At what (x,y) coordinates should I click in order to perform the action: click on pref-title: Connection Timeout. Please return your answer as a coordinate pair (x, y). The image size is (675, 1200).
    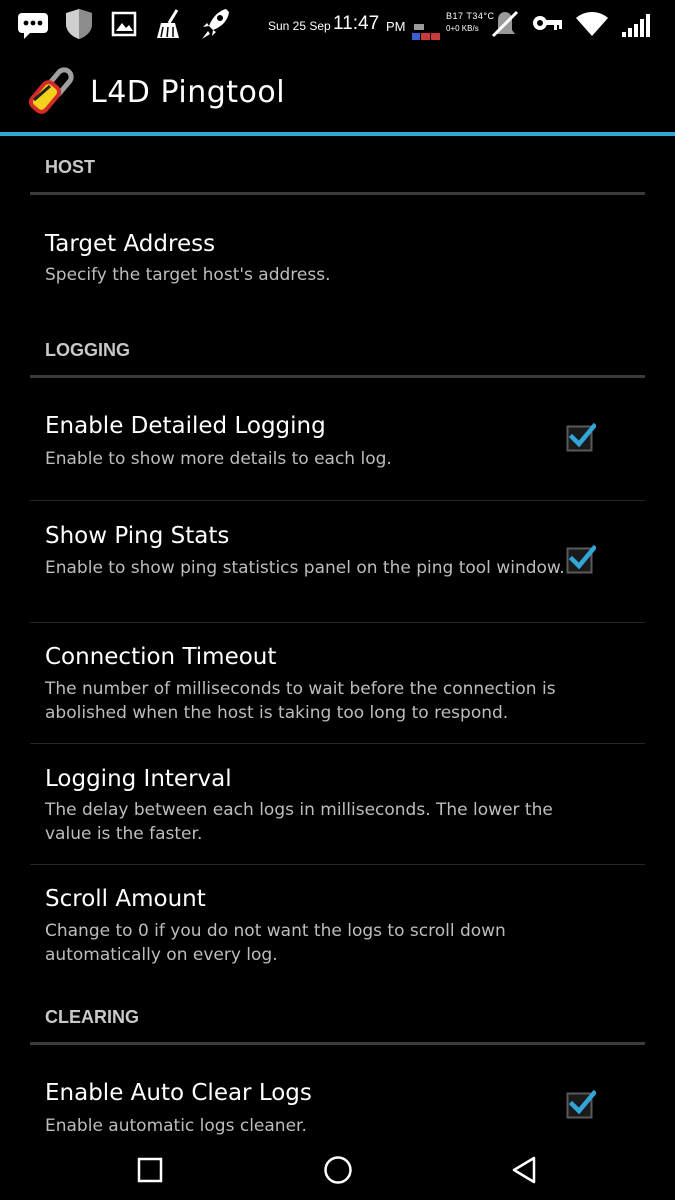
    Looking at the image, I should click on (161, 657).